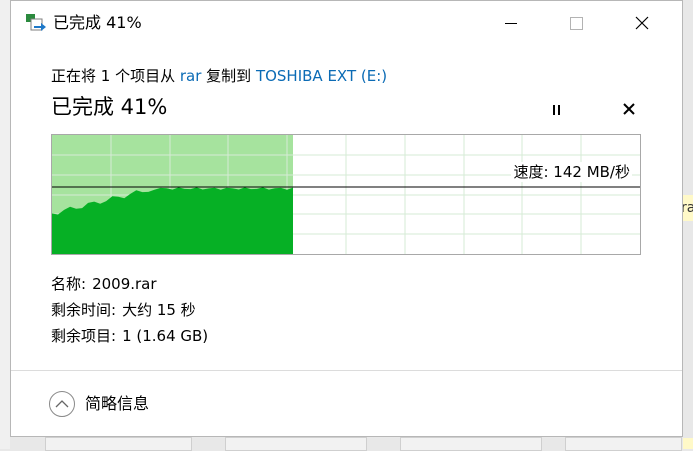 The height and width of the screenshot is (451, 693). I want to click on minimize-icon, so click(511, 23).